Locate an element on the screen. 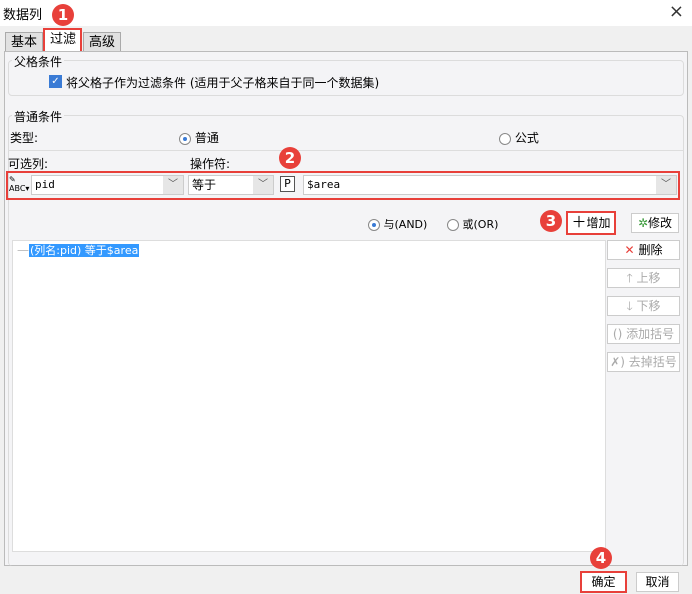 Image resolution: width=692 pixels, height=594 pixels. column-value: pid is located at coordinates (45, 184).